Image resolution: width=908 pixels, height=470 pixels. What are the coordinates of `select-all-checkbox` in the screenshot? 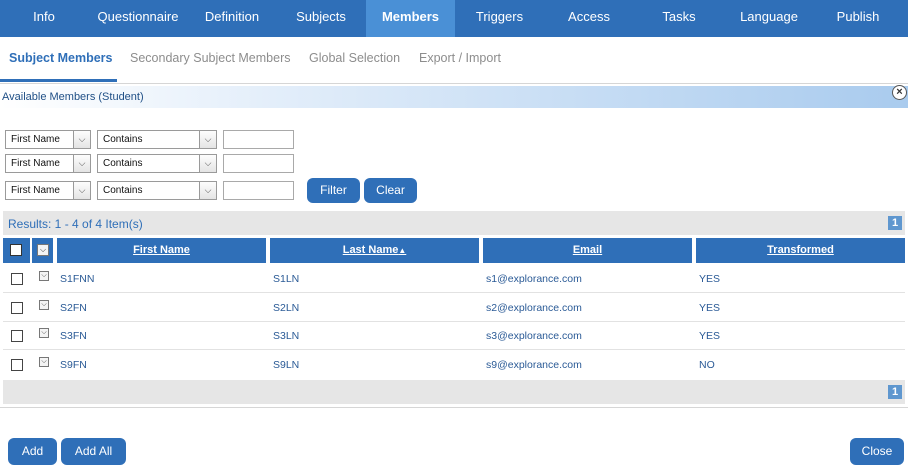 It's located at (16, 250).